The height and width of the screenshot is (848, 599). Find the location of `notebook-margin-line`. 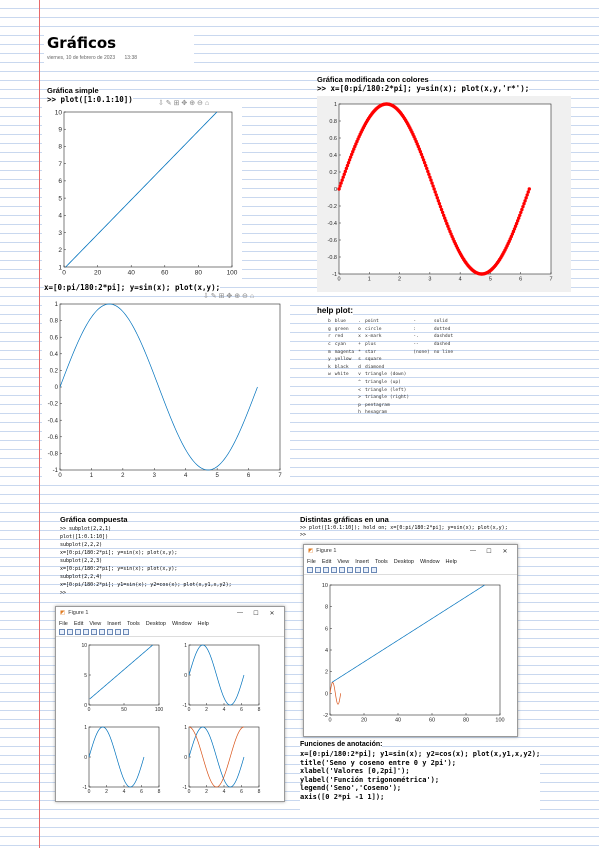

notebook-margin-line is located at coordinates (39, 424).